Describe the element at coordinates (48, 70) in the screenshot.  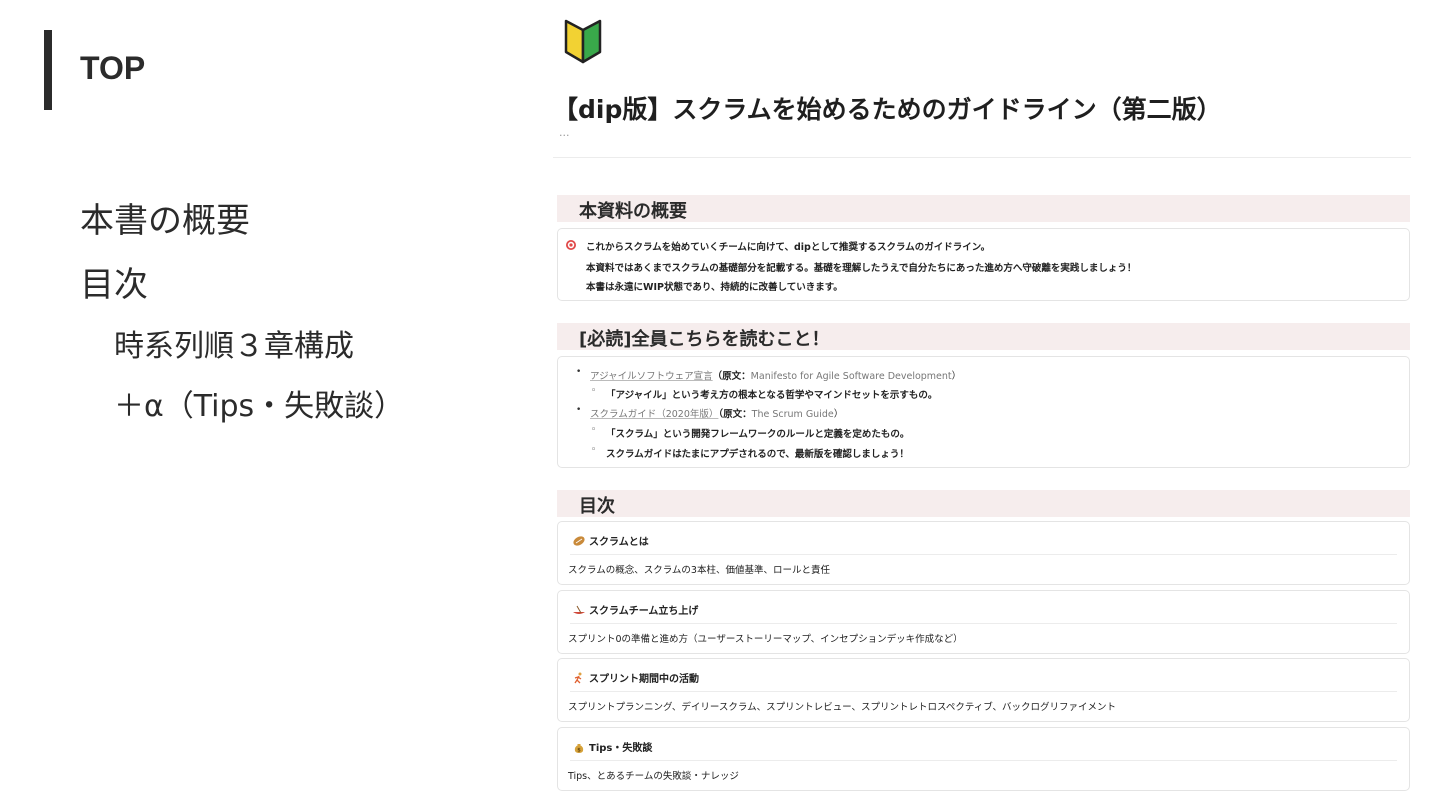
I see `title-accent-bar` at that location.